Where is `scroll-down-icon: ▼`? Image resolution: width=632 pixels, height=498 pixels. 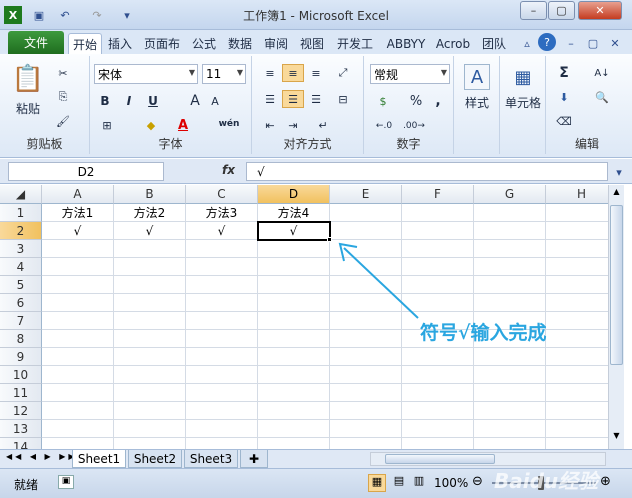 scroll-down-icon: ▼ is located at coordinates (616, 438).